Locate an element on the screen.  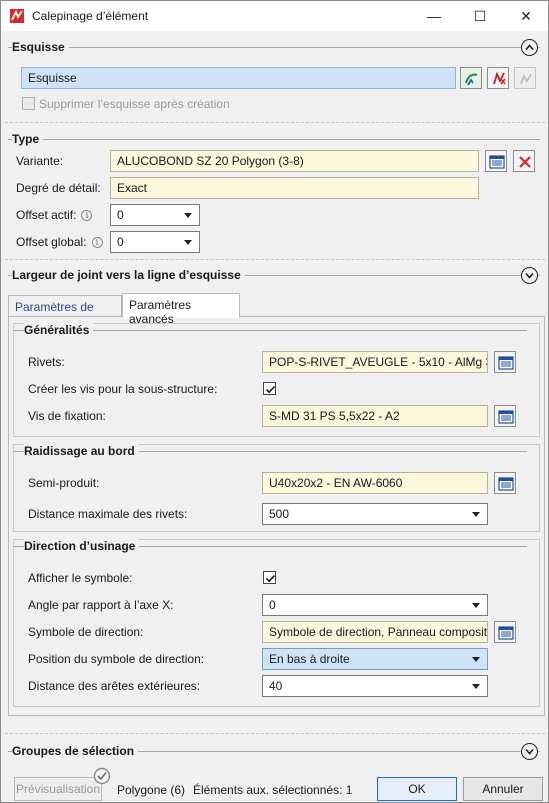
pick-esquisse-icon is located at coordinates (471, 79).